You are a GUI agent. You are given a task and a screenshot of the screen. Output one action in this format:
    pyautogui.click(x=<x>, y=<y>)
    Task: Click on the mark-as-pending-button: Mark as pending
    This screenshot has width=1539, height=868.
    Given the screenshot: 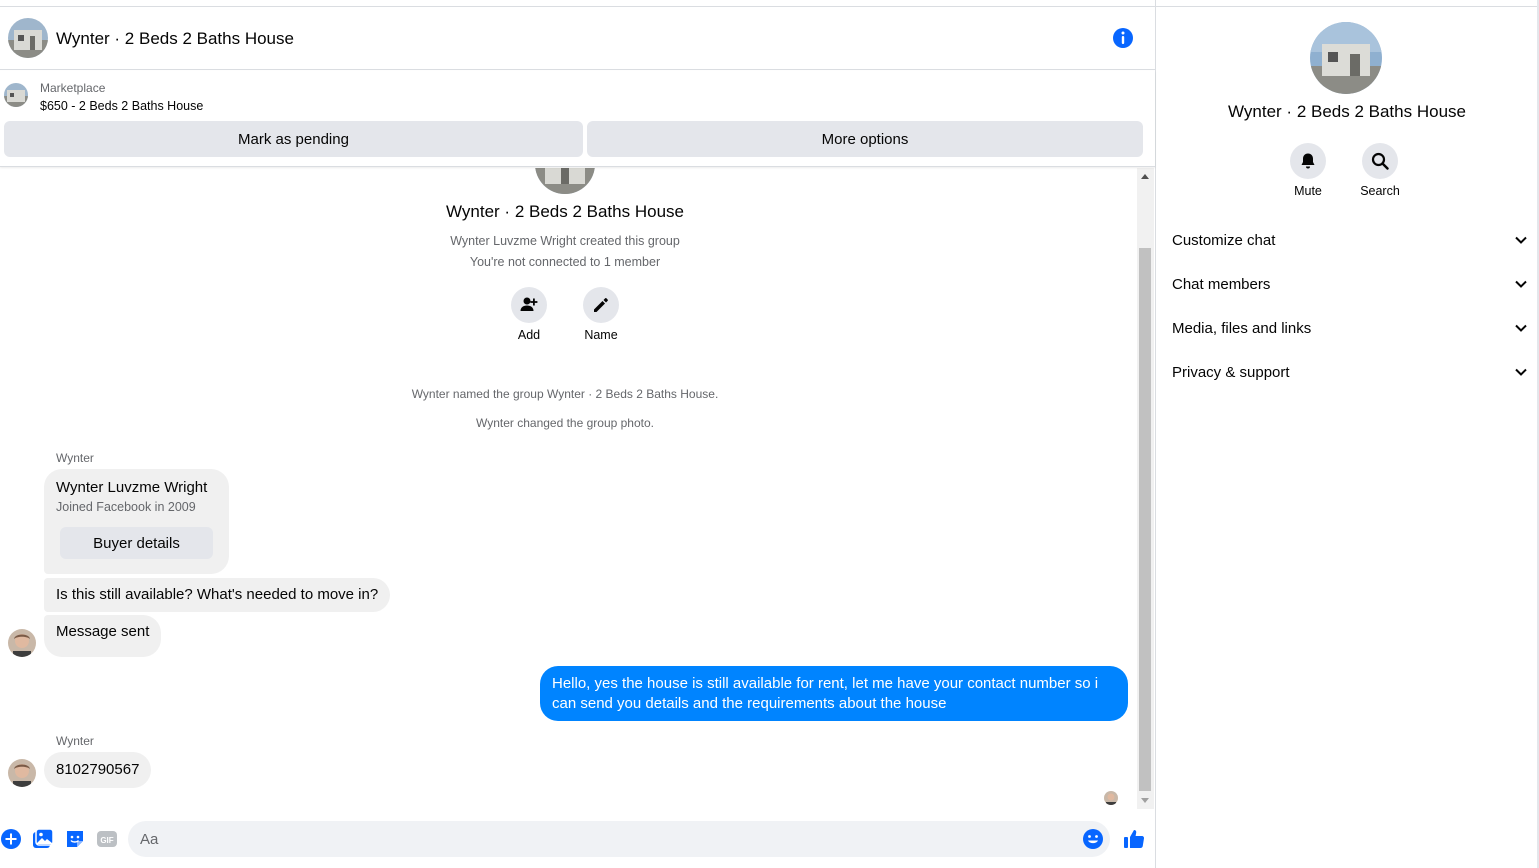 What is the action you would take?
    pyautogui.click(x=293, y=139)
    